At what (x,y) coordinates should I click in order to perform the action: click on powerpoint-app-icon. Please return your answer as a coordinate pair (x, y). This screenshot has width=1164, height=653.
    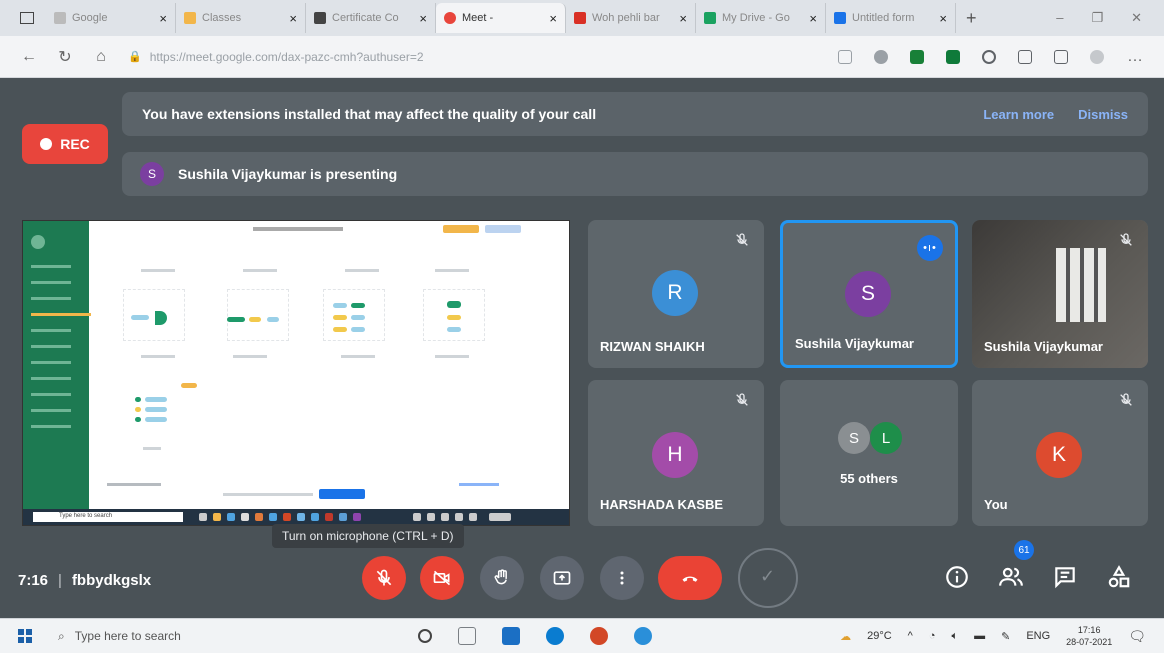
    Looking at the image, I should click on (599, 636).